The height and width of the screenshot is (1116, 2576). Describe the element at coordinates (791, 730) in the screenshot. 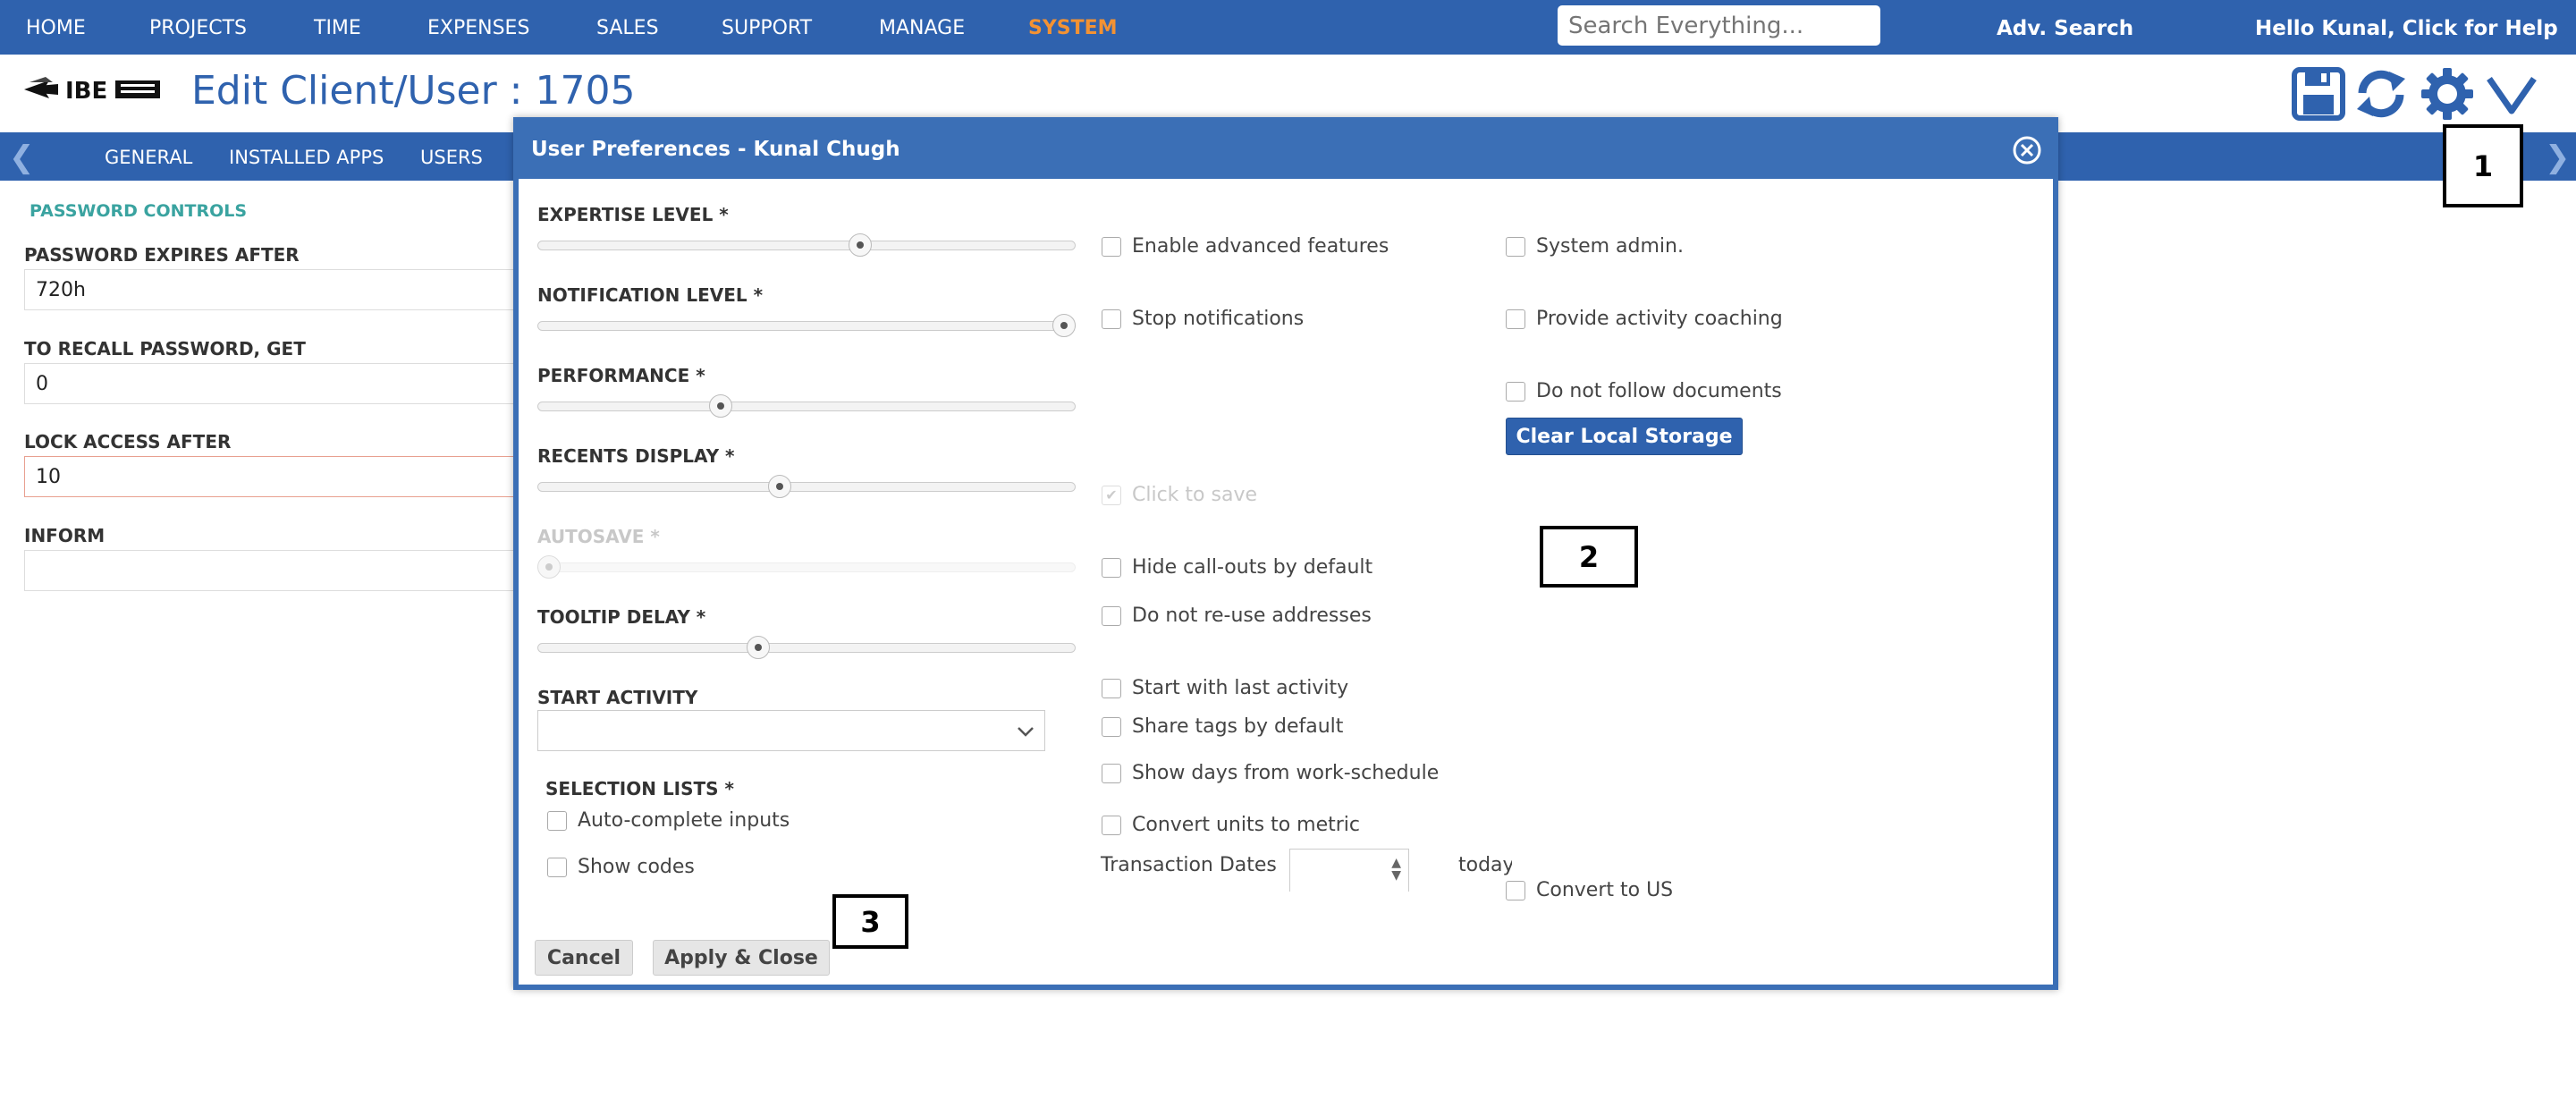

I see `start-activity-select` at that location.